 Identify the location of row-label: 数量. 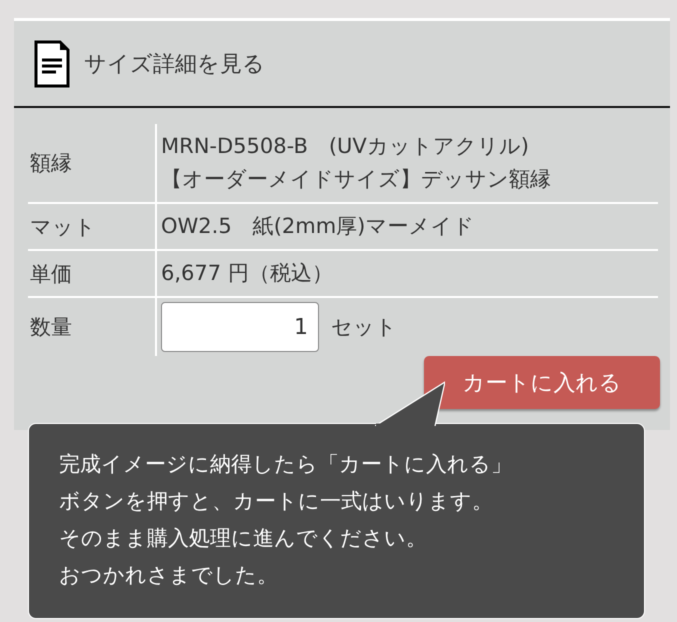
(92, 327).